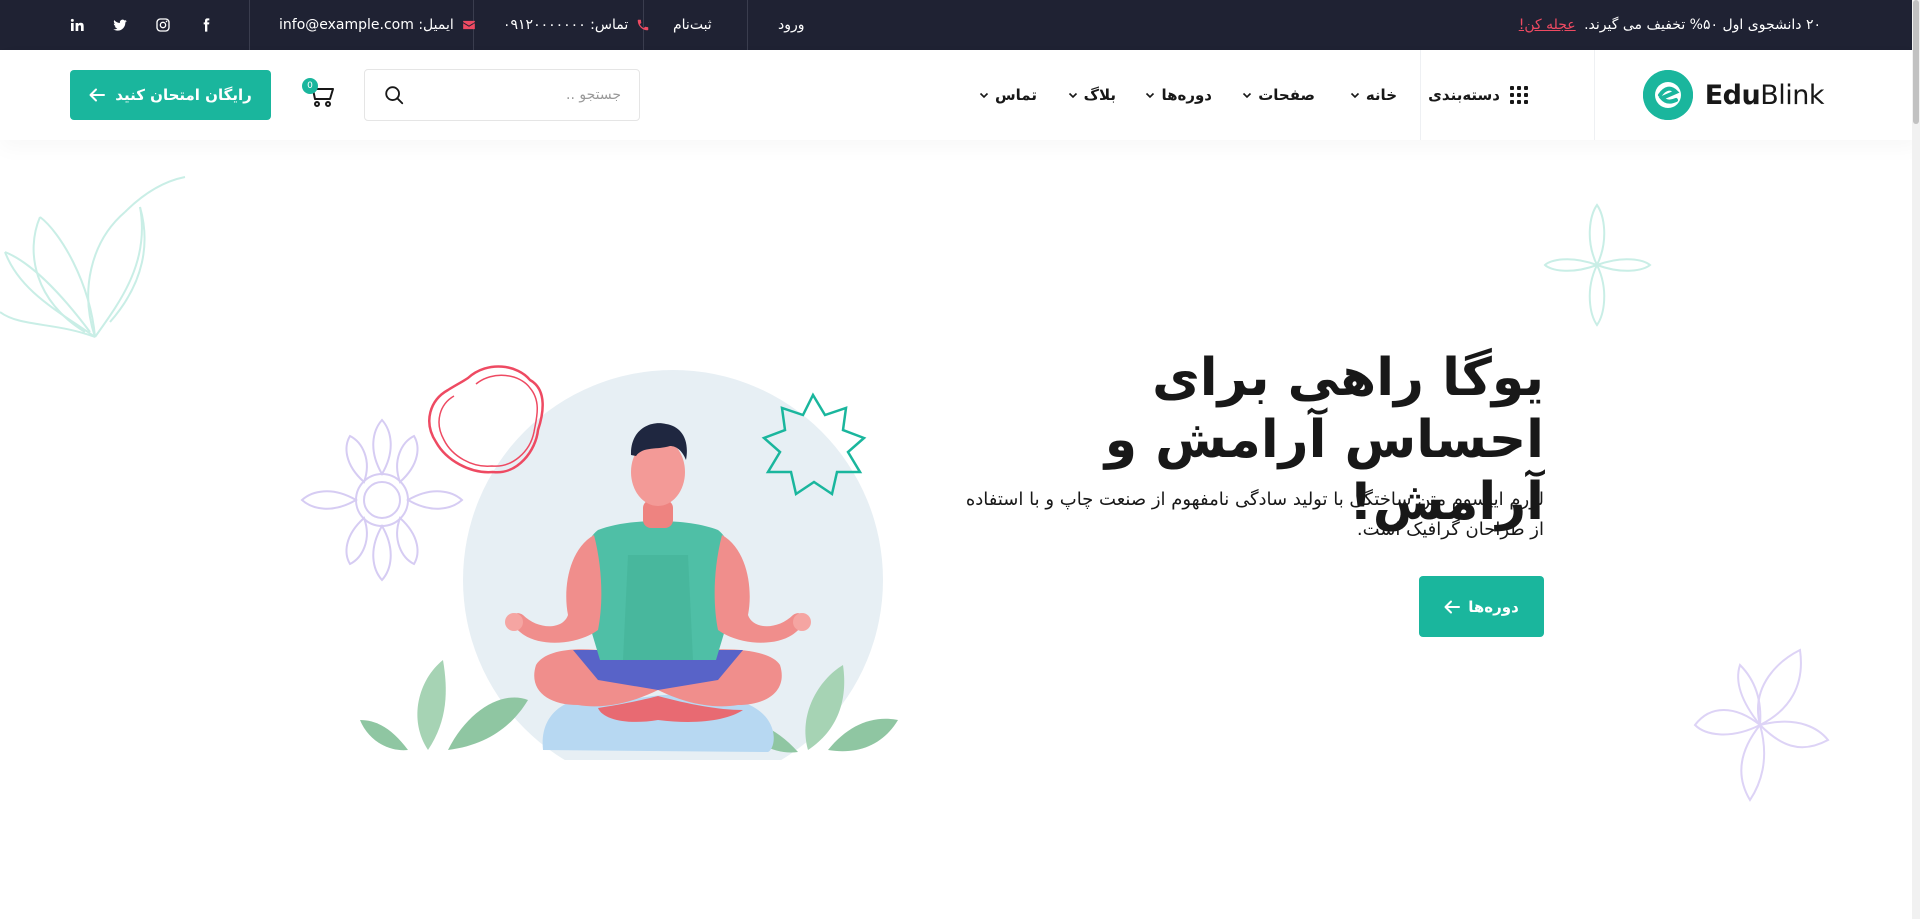  Describe the element at coordinates (1916, 62) in the screenshot. I see `scrollbar-thumb` at that location.